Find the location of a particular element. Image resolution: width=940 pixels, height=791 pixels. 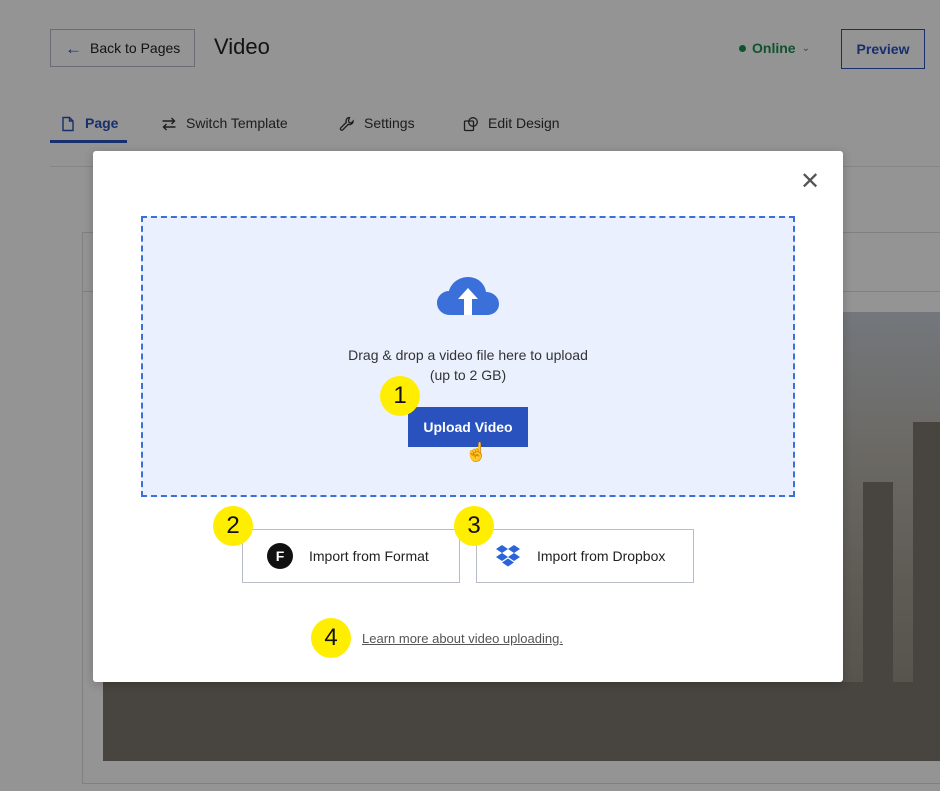

drop-instructions-line2: (up to 2 GB) is located at coordinates (468, 375).